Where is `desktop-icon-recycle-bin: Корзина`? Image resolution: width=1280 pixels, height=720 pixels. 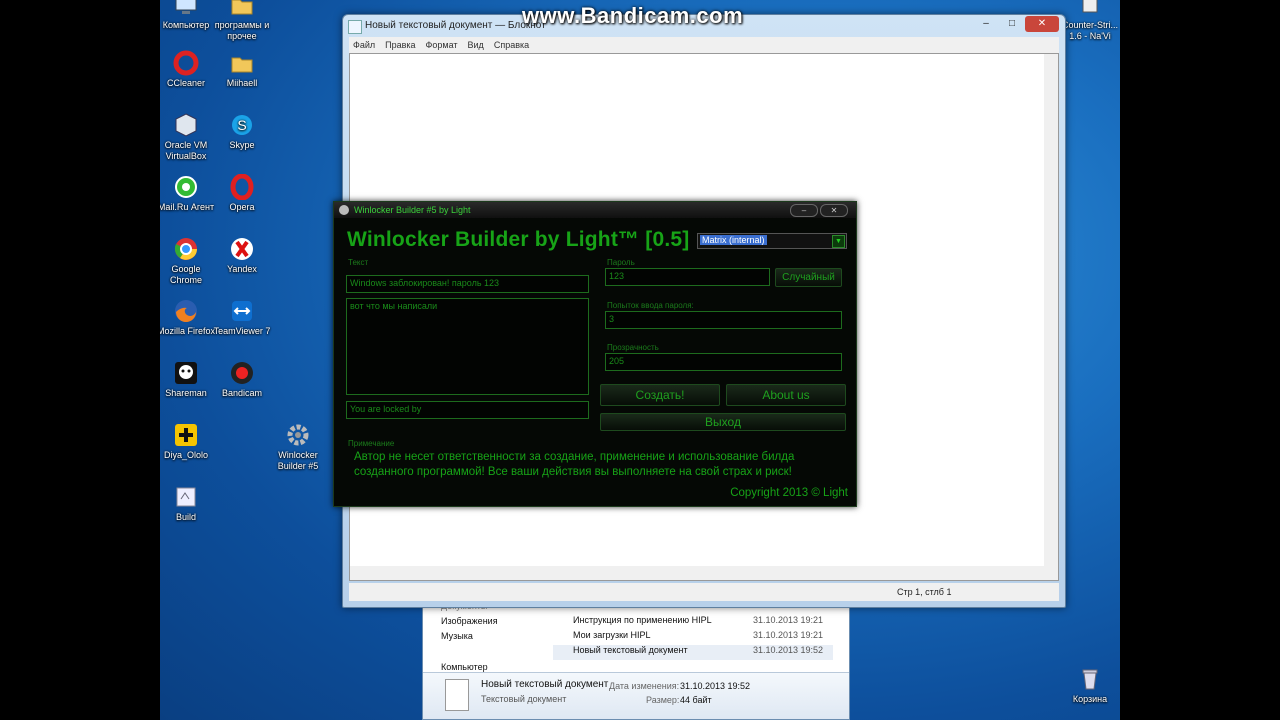 desktop-icon-recycle-bin: Корзина is located at coordinates (1090, 685).